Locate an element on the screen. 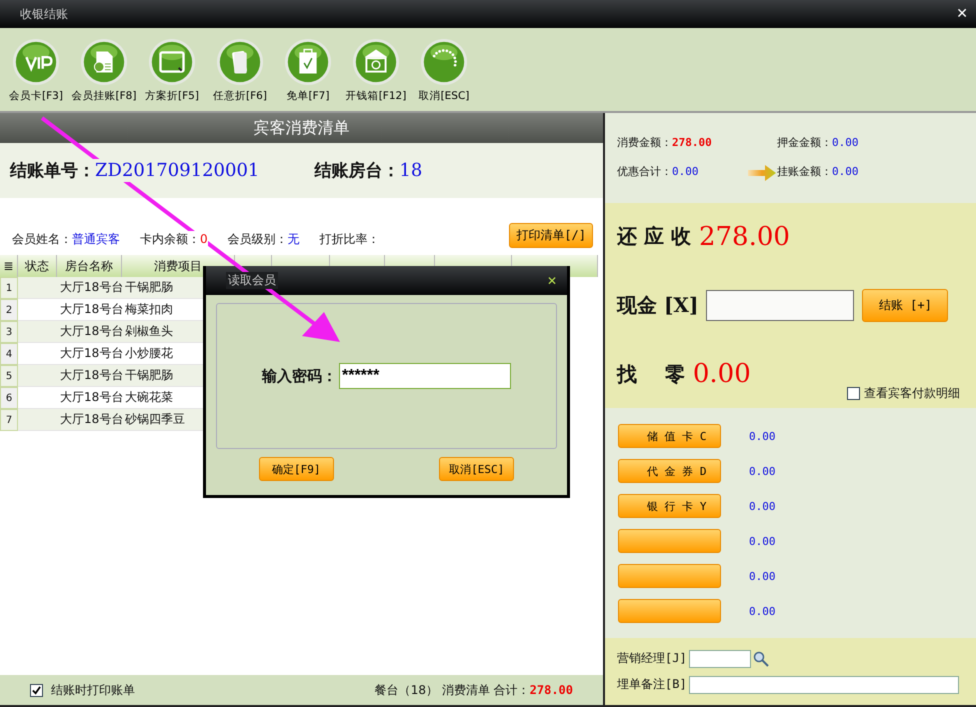 The height and width of the screenshot is (707, 976). toolbar-button: 任意折[F6] is located at coordinates (240, 74).